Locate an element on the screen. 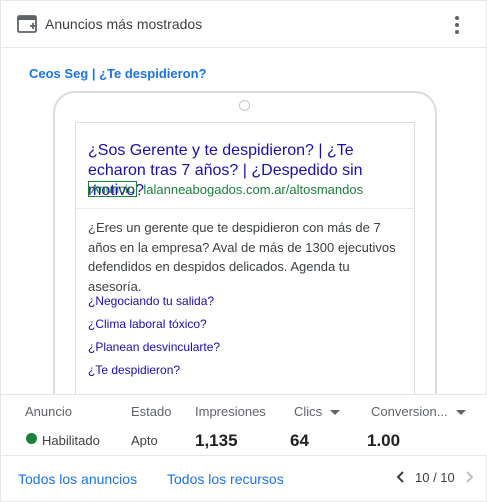 This screenshot has height=502, width=487. divider is located at coordinates (245, 208).